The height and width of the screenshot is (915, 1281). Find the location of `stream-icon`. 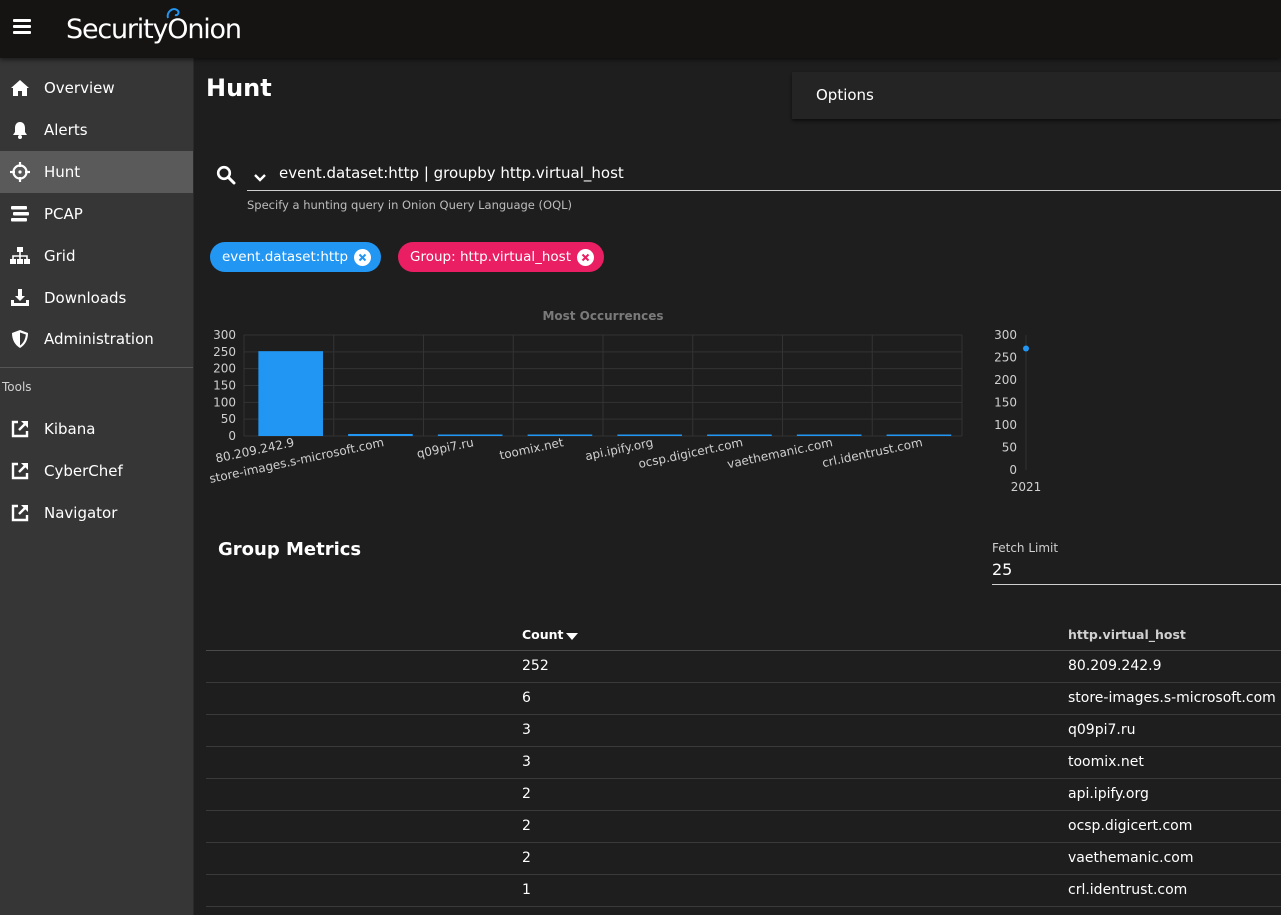

stream-icon is located at coordinates (20, 214).